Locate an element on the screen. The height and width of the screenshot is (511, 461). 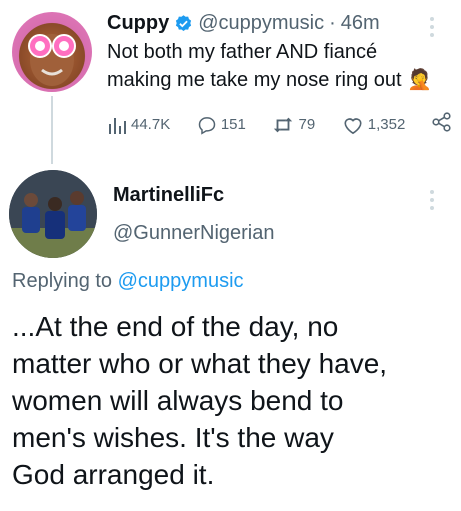
reply-author-handle: @GunnerNigerian is located at coordinates (194, 233).